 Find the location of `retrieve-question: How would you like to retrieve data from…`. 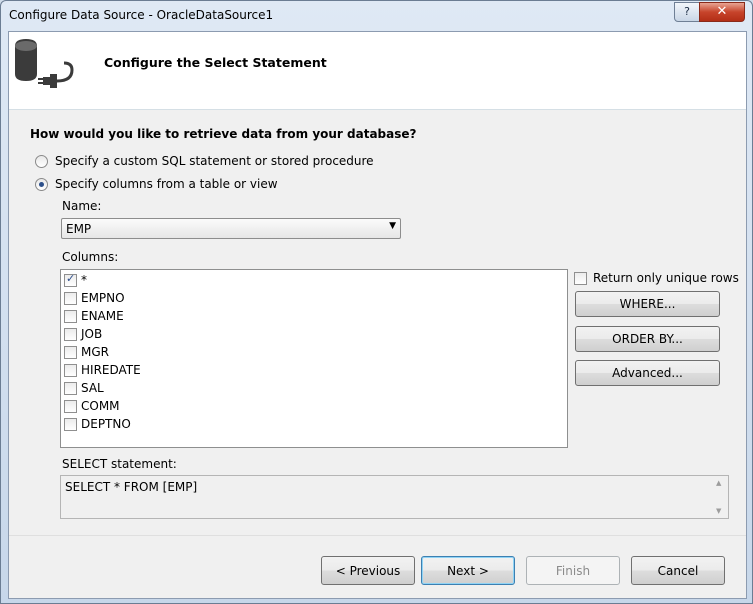

retrieve-question: How would you like to retrieve data from… is located at coordinates (223, 134).